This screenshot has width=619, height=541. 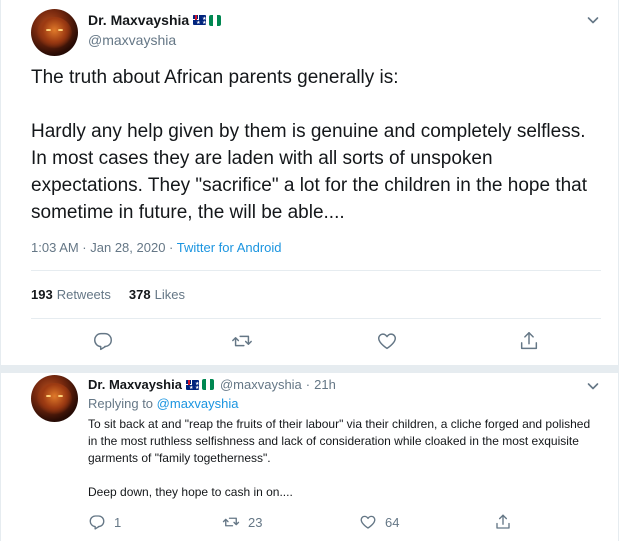 I want to click on reply-header: Dr. Maxvayshia ★ ★ ★ @maxvayshia · 21h, so click(x=212, y=384).